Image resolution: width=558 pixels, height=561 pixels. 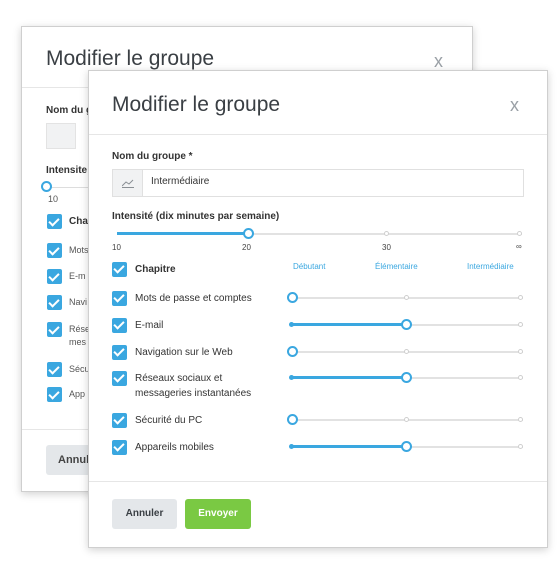 What do you see at coordinates (318, 481) in the screenshot?
I see `footer-divider` at bounding box center [318, 481].